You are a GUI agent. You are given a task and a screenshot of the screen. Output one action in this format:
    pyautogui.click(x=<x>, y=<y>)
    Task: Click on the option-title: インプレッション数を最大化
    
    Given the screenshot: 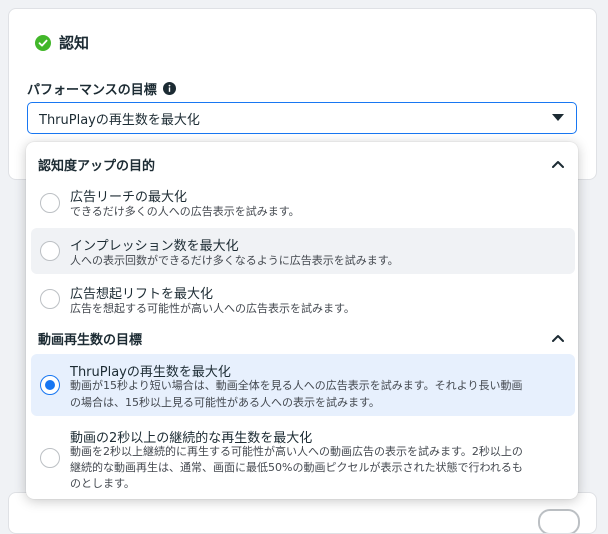 What is the action you would take?
    pyautogui.click(x=154, y=246)
    